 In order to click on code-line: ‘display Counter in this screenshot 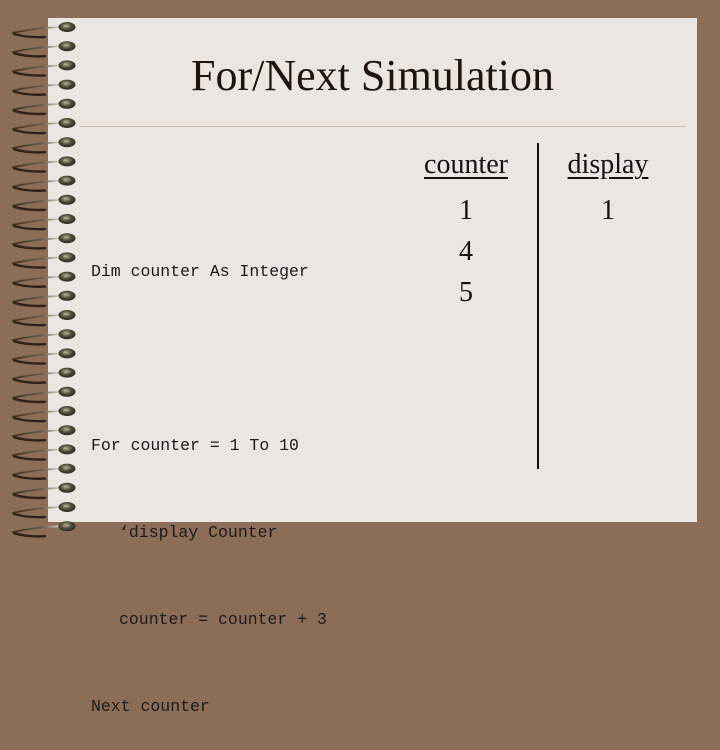, I will do `click(198, 532)`.